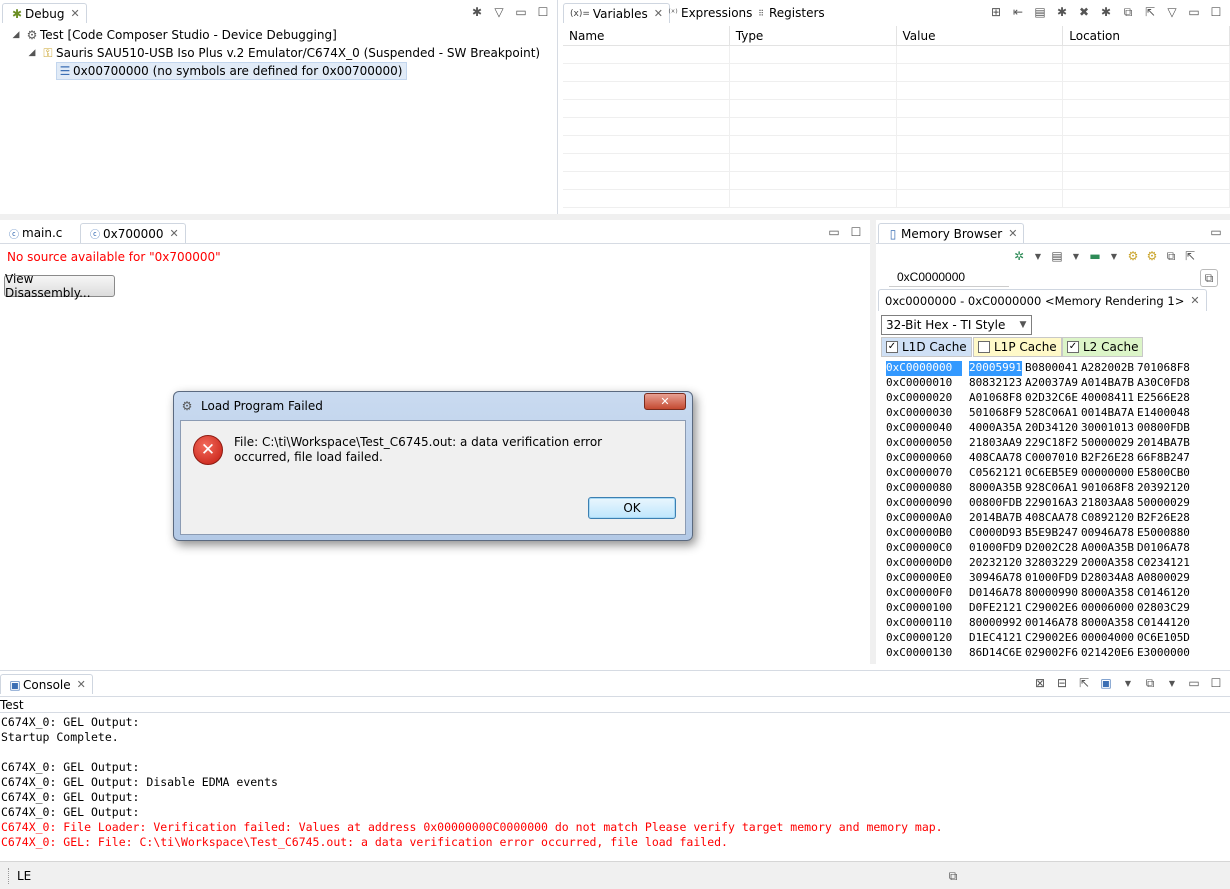 The height and width of the screenshot is (889, 1230). What do you see at coordinates (1107, 608) in the screenshot?
I see `memory-word: 00006000` at bounding box center [1107, 608].